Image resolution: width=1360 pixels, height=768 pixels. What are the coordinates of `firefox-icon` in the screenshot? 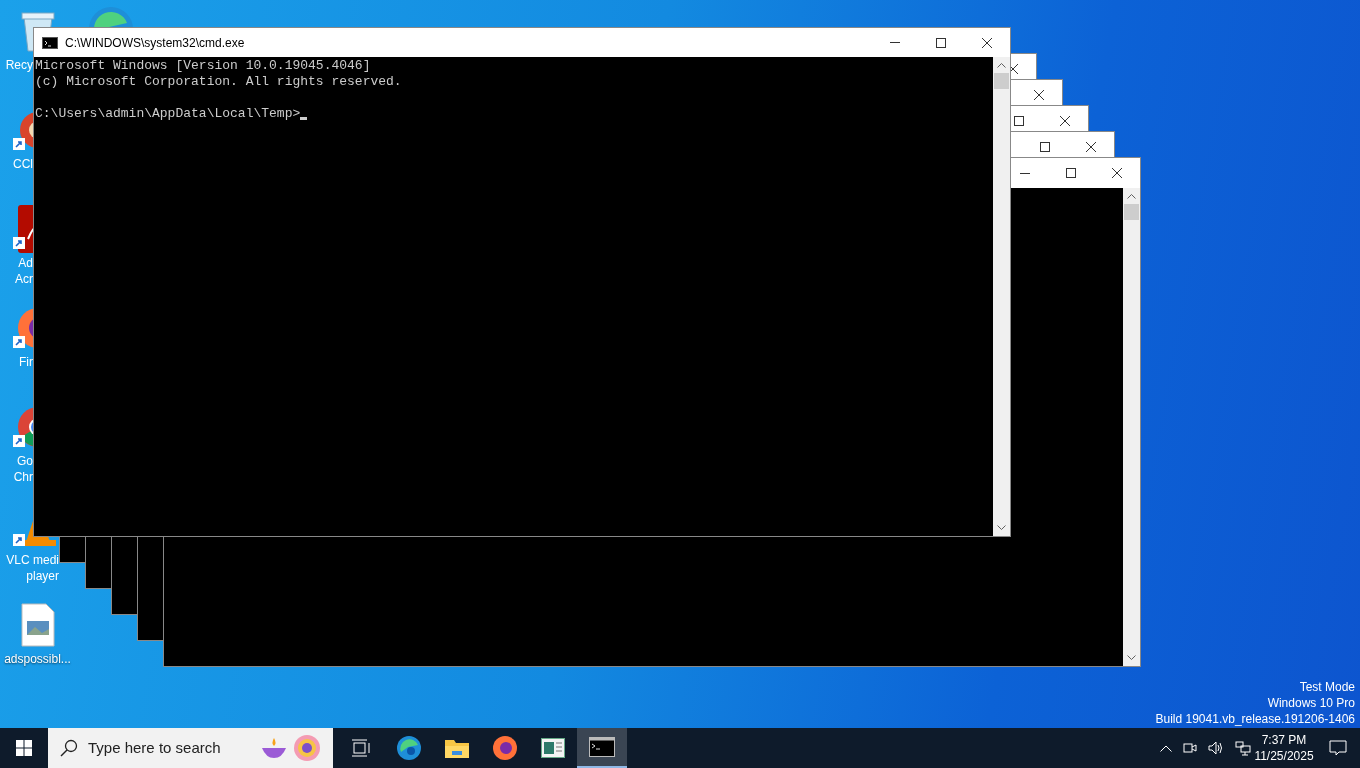 It's located at (505, 748).